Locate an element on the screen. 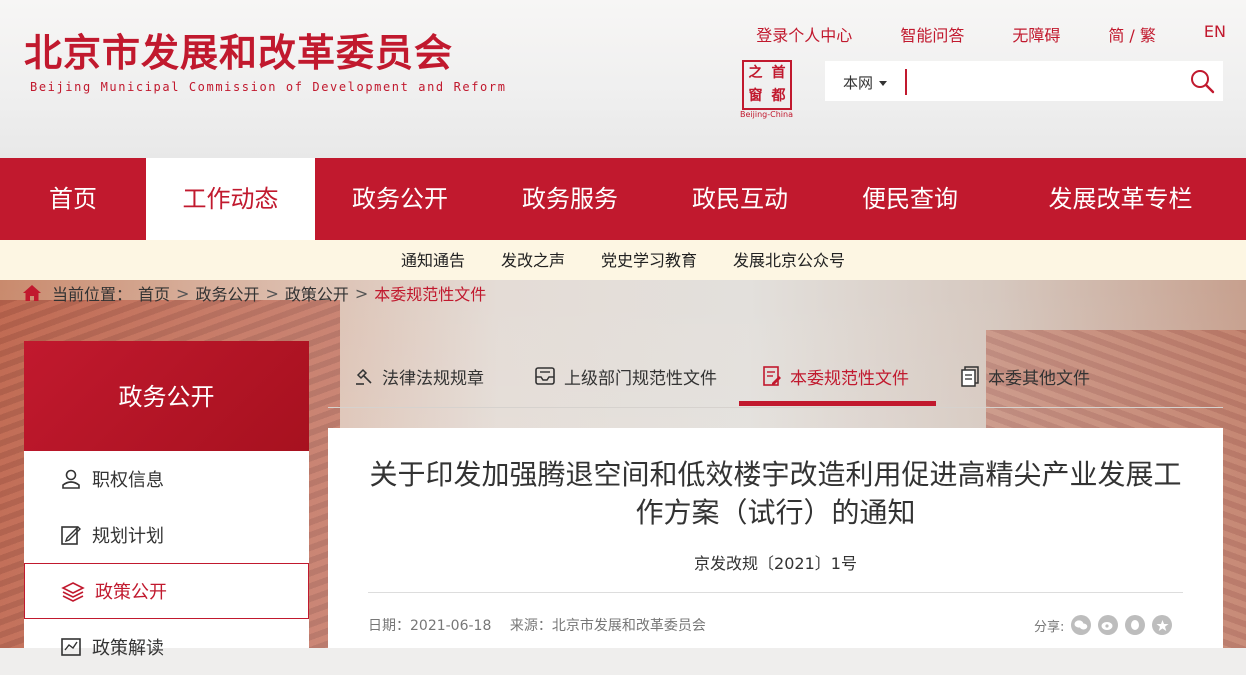 This screenshot has width=1246, height=675. article-title: 关于印发加强腾退空间和低效楼宇改造利用促进高精尖产业发展工作方案（试行）的通知 is located at coordinates (775, 493).